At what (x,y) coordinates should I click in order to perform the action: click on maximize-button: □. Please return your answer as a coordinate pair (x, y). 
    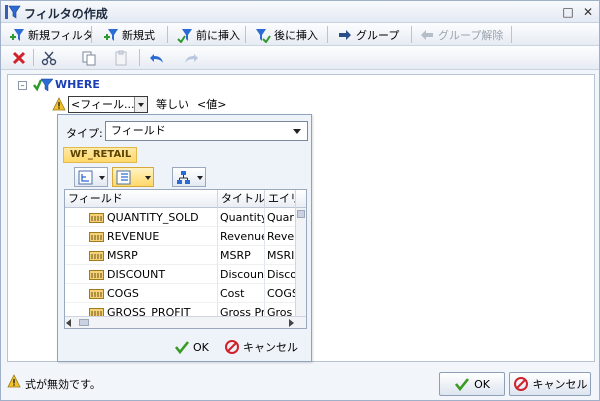
    Looking at the image, I should click on (568, 12).